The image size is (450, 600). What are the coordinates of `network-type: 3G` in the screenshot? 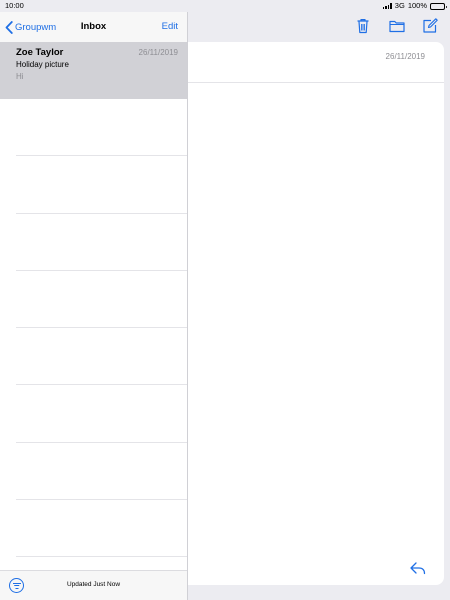 It's located at (399, 5).